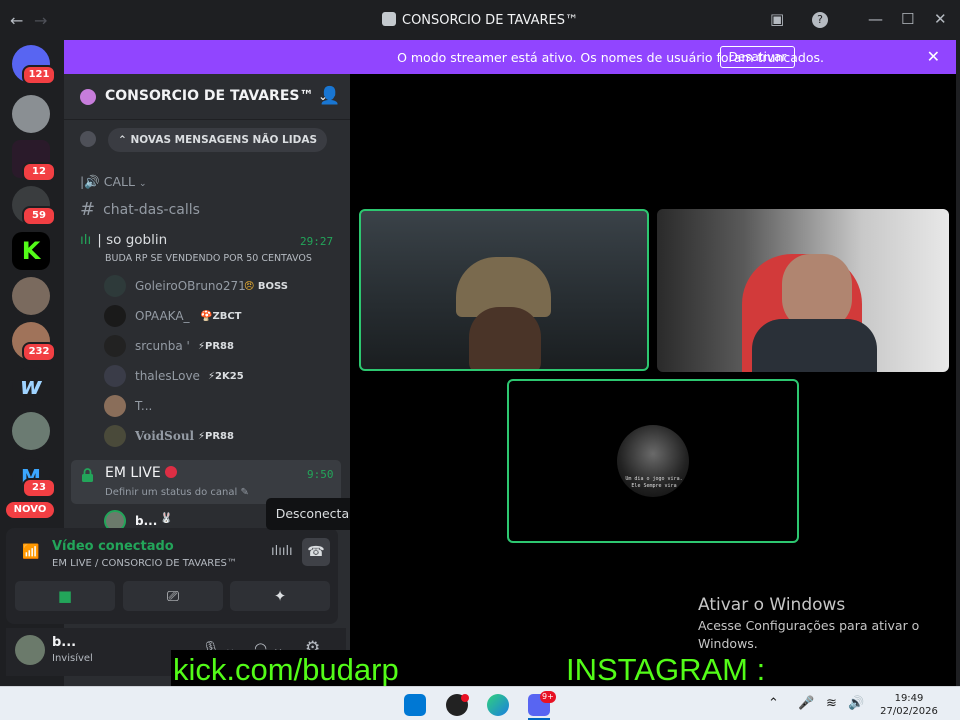 This screenshot has height=720, width=960. What do you see at coordinates (806, 703) in the screenshot?
I see `microphone-icon: 🎤` at bounding box center [806, 703].